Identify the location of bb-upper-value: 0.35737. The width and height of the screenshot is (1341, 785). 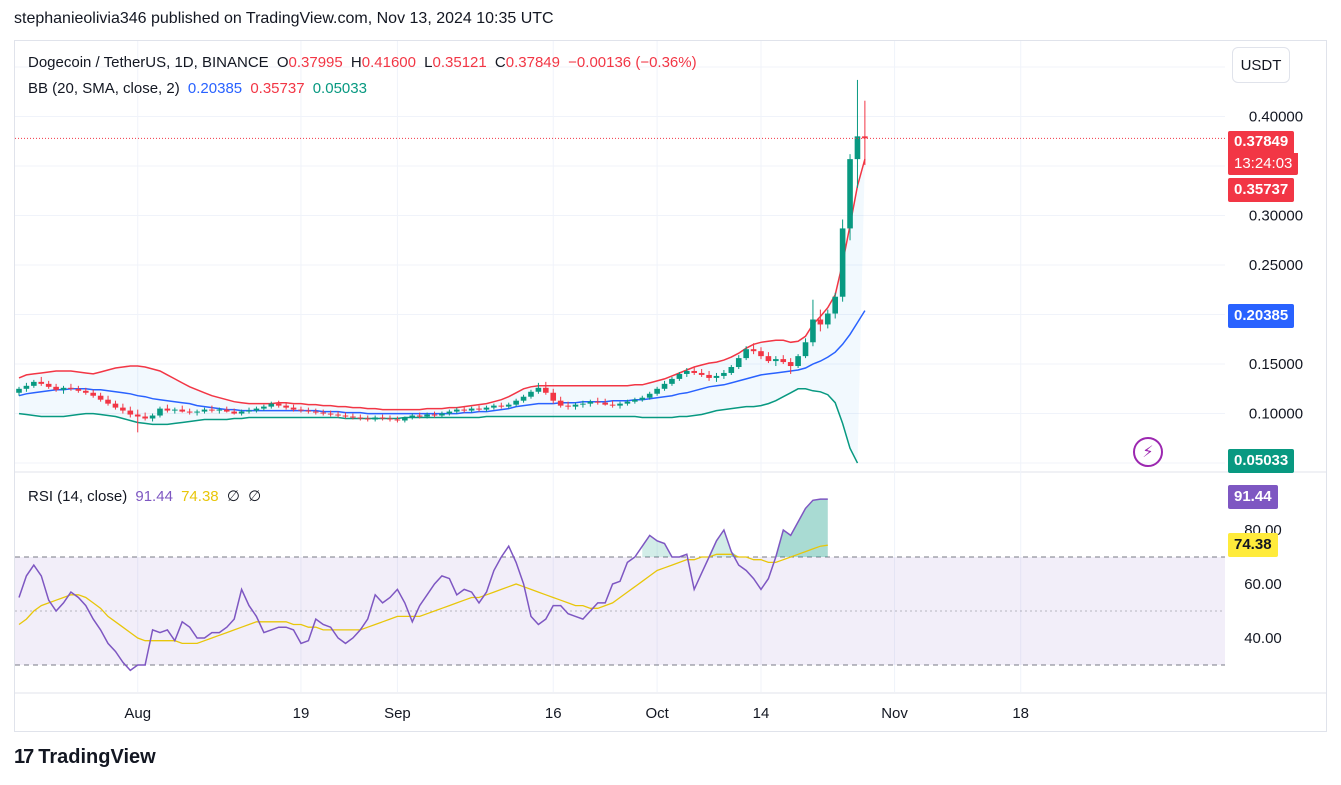
(277, 88).